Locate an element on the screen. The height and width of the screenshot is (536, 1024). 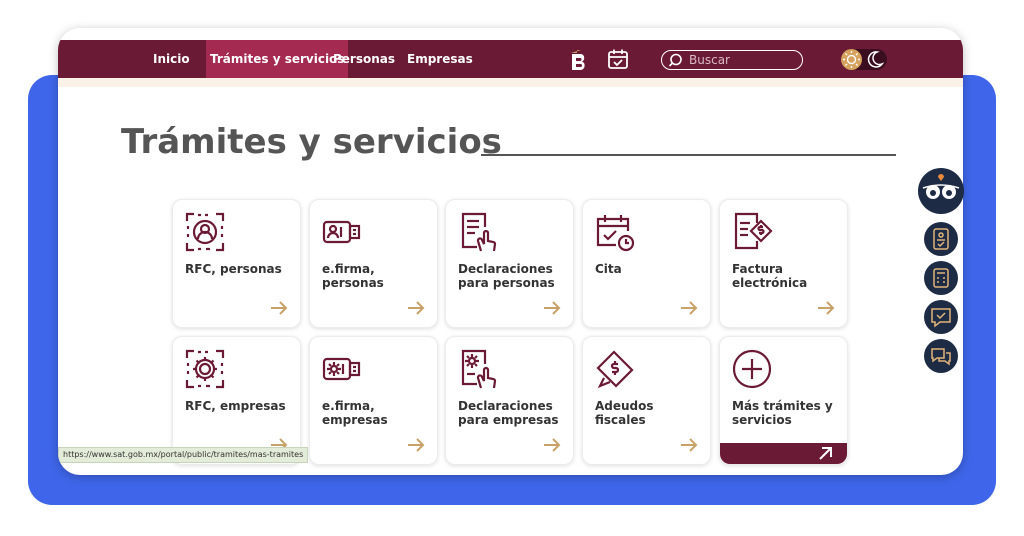
card-footer-bar is located at coordinates (783, 453).